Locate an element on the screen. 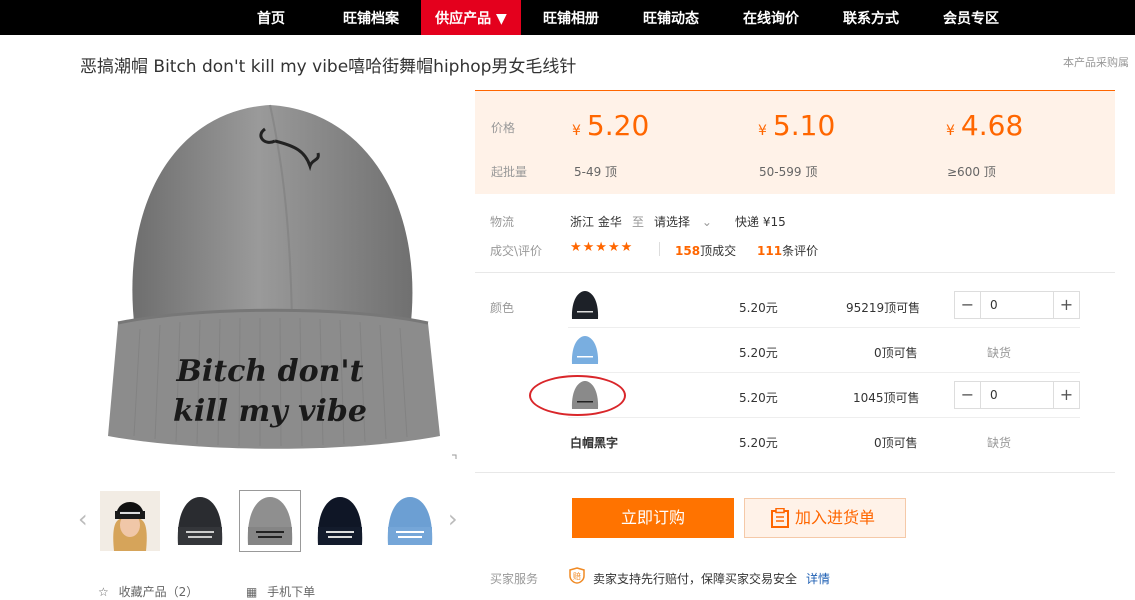  mobile-order-link: ▦ 手机下单 is located at coordinates (280, 591).